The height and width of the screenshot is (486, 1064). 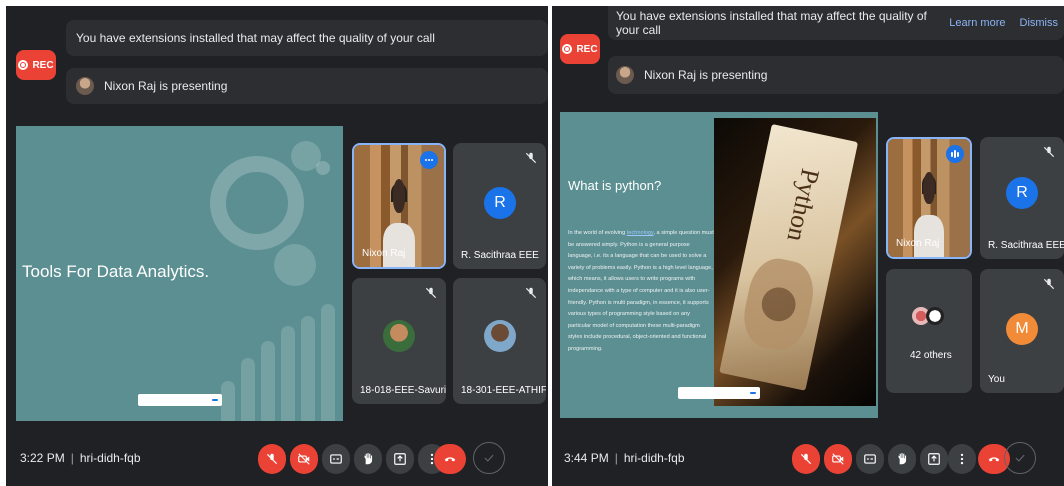 I want to click on dismiss-button: Dismiss, so click(x=1039, y=23).